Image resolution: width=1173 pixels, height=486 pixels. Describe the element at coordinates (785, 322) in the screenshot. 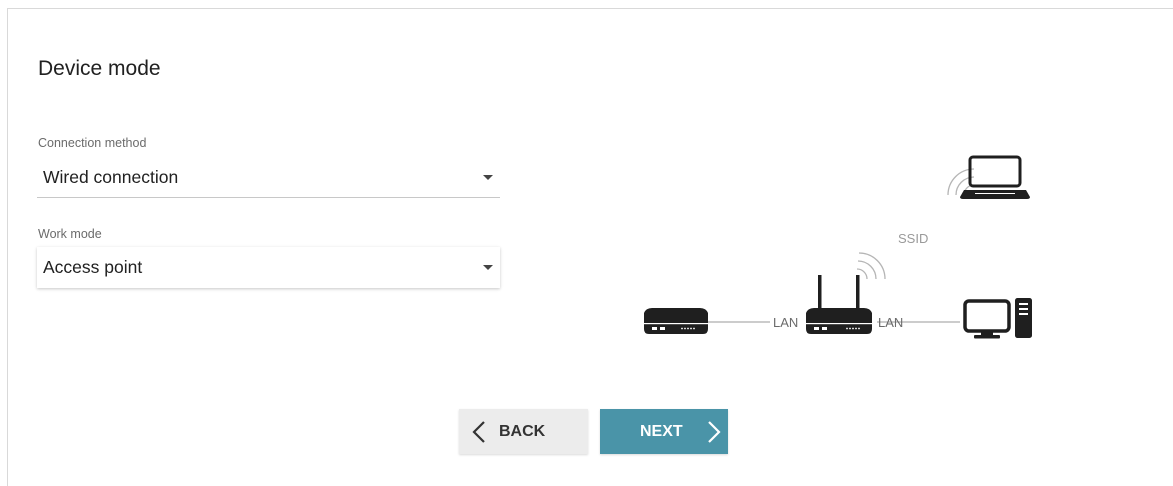

I see `lan-label-left: LAN` at that location.